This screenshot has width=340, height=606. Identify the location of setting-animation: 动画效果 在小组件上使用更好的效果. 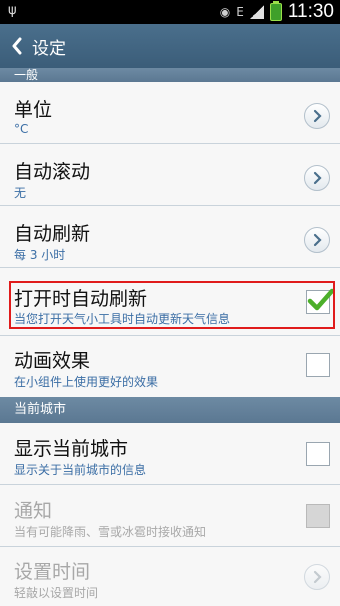
(170, 366).